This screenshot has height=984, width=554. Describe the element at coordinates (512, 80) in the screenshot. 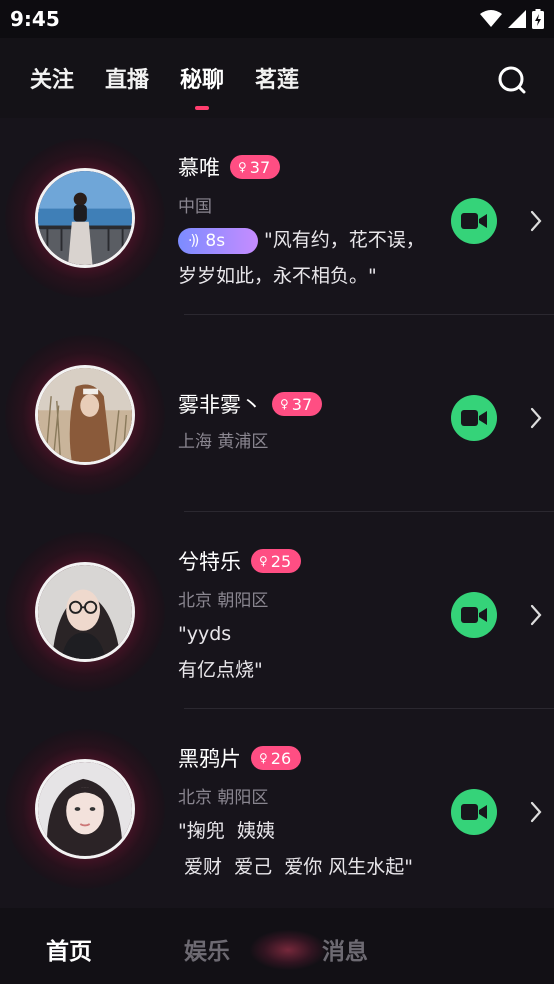

I see `search-icon` at that location.